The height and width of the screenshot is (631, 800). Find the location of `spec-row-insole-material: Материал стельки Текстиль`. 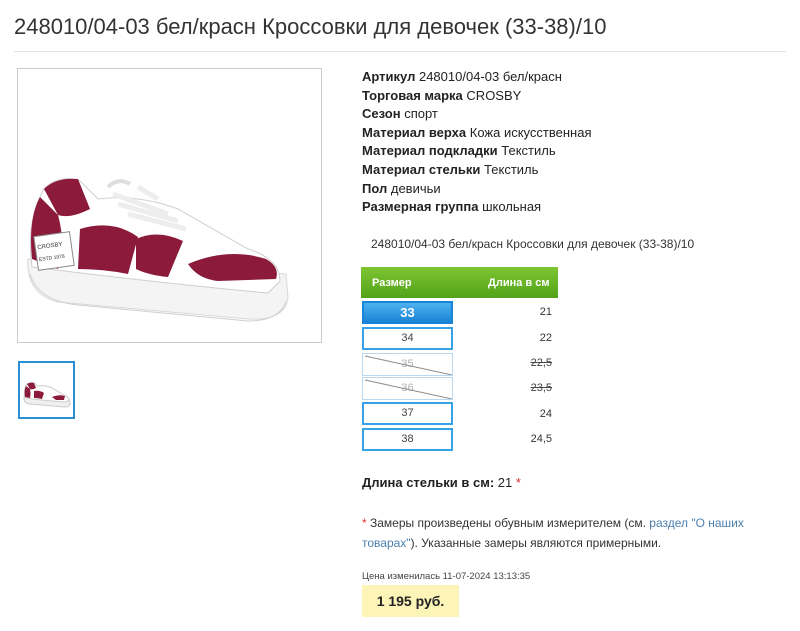

spec-row-insole-material: Материал стельки Текстиль is located at coordinates (476, 170).